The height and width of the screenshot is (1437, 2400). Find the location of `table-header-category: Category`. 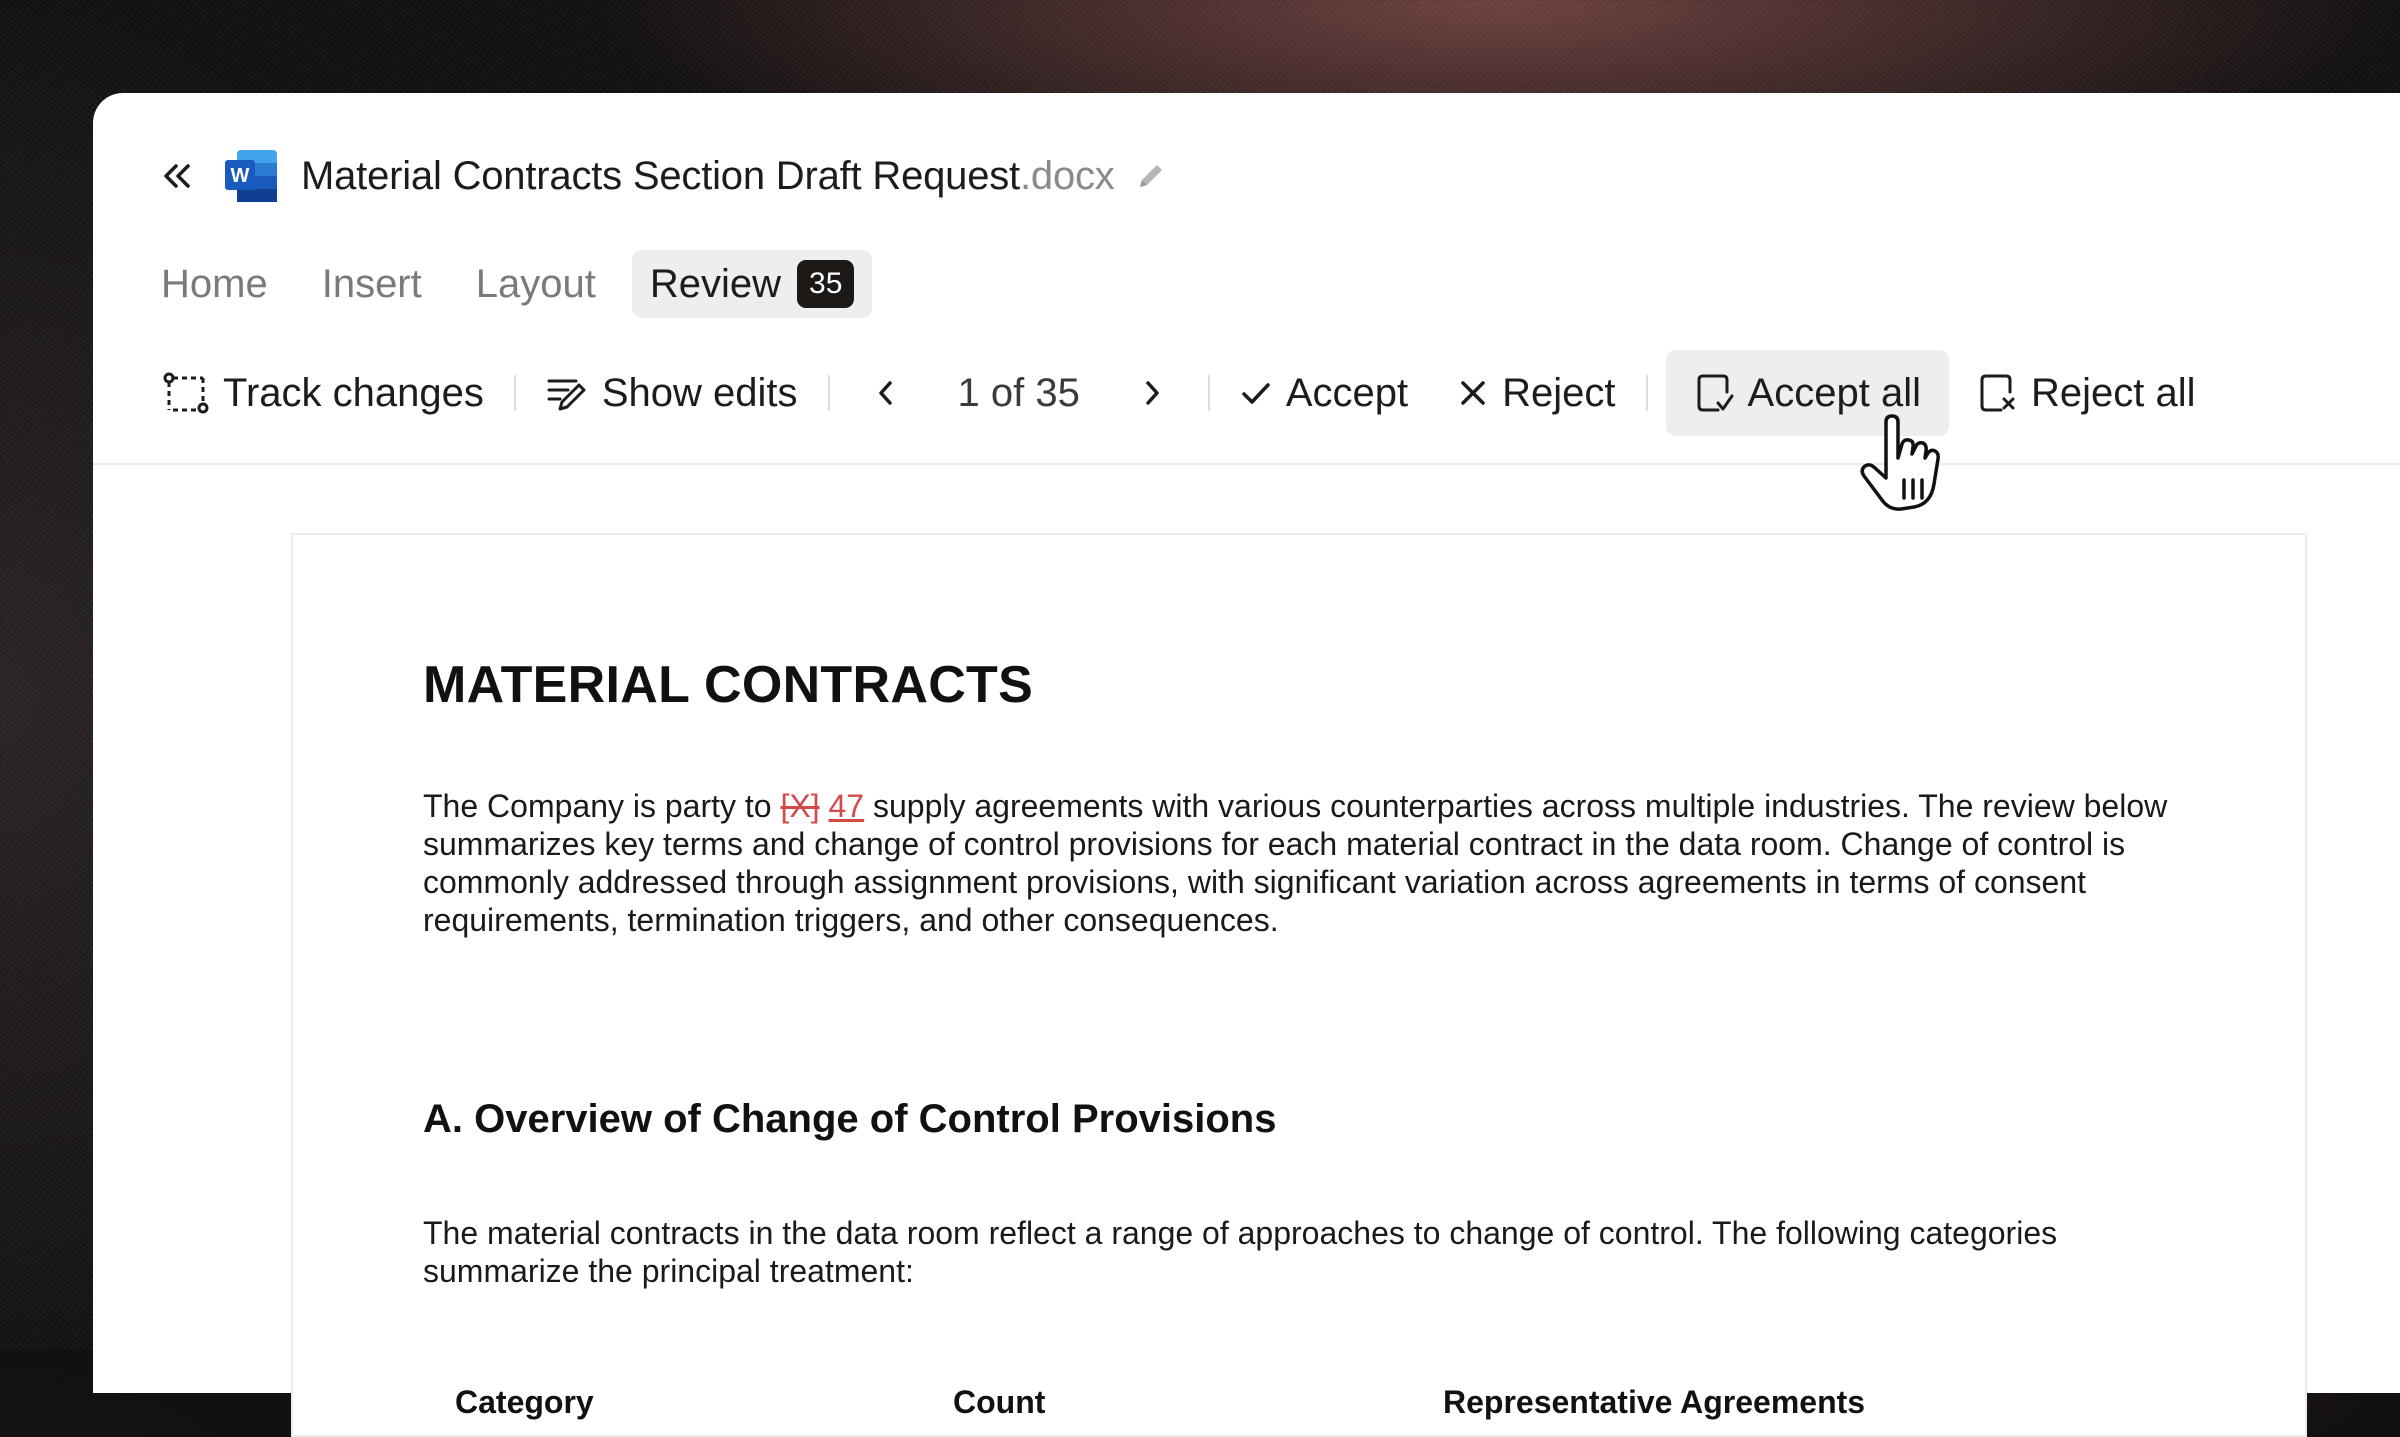

table-header-category: Category is located at coordinates (524, 1402).